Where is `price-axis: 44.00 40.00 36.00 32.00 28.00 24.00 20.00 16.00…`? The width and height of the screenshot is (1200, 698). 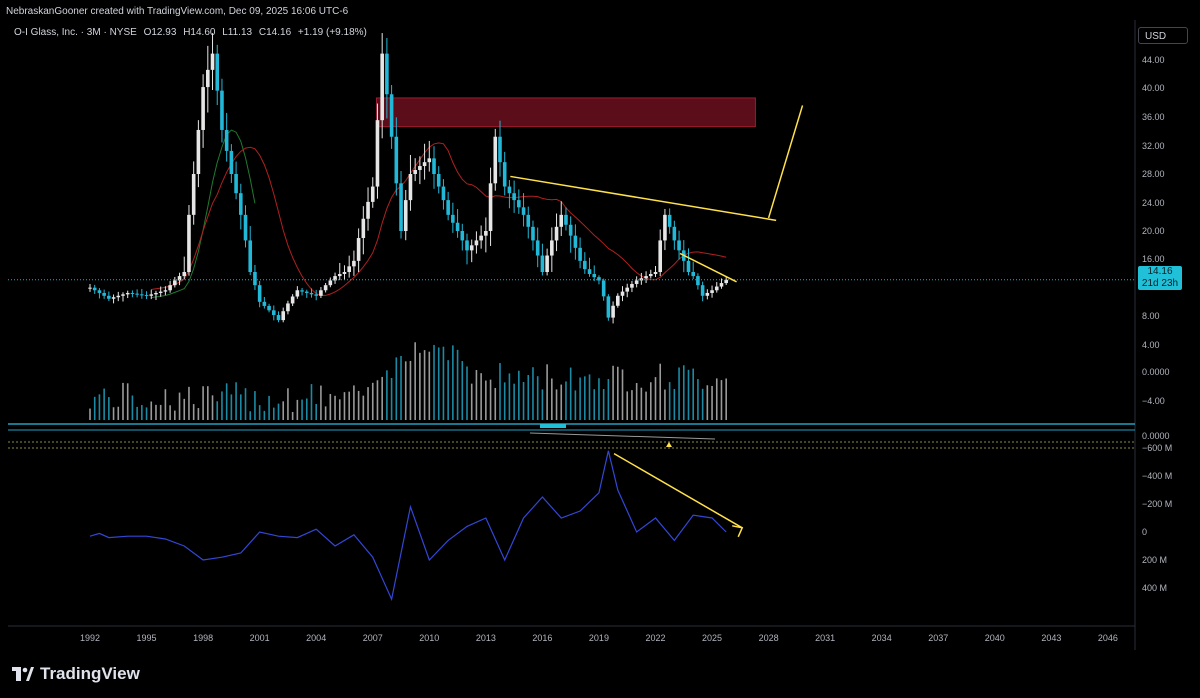 price-axis: 44.00 40.00 36.00 32.00 28.00 24.00 20.00 16.00… is located at coordinates (1156, 230).